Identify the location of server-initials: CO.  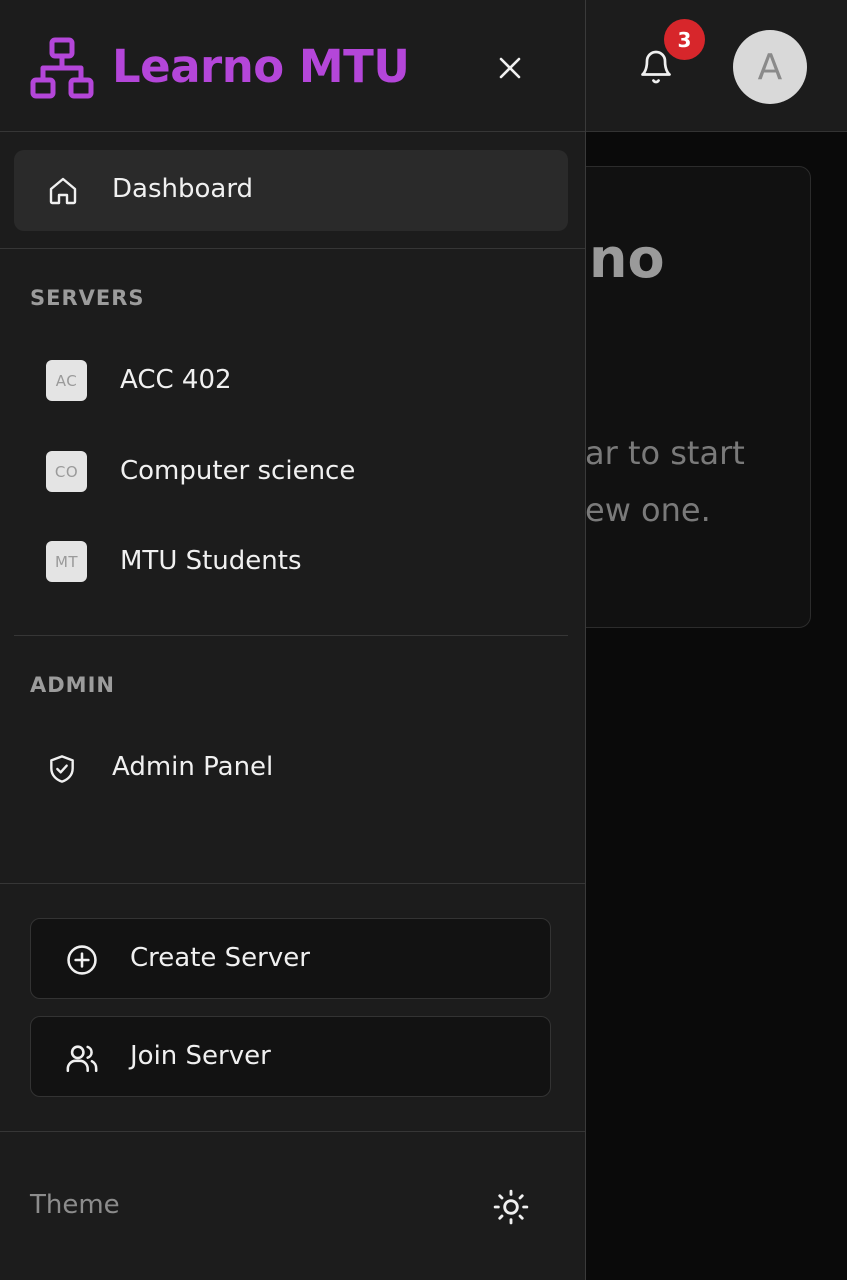
(66, 471).